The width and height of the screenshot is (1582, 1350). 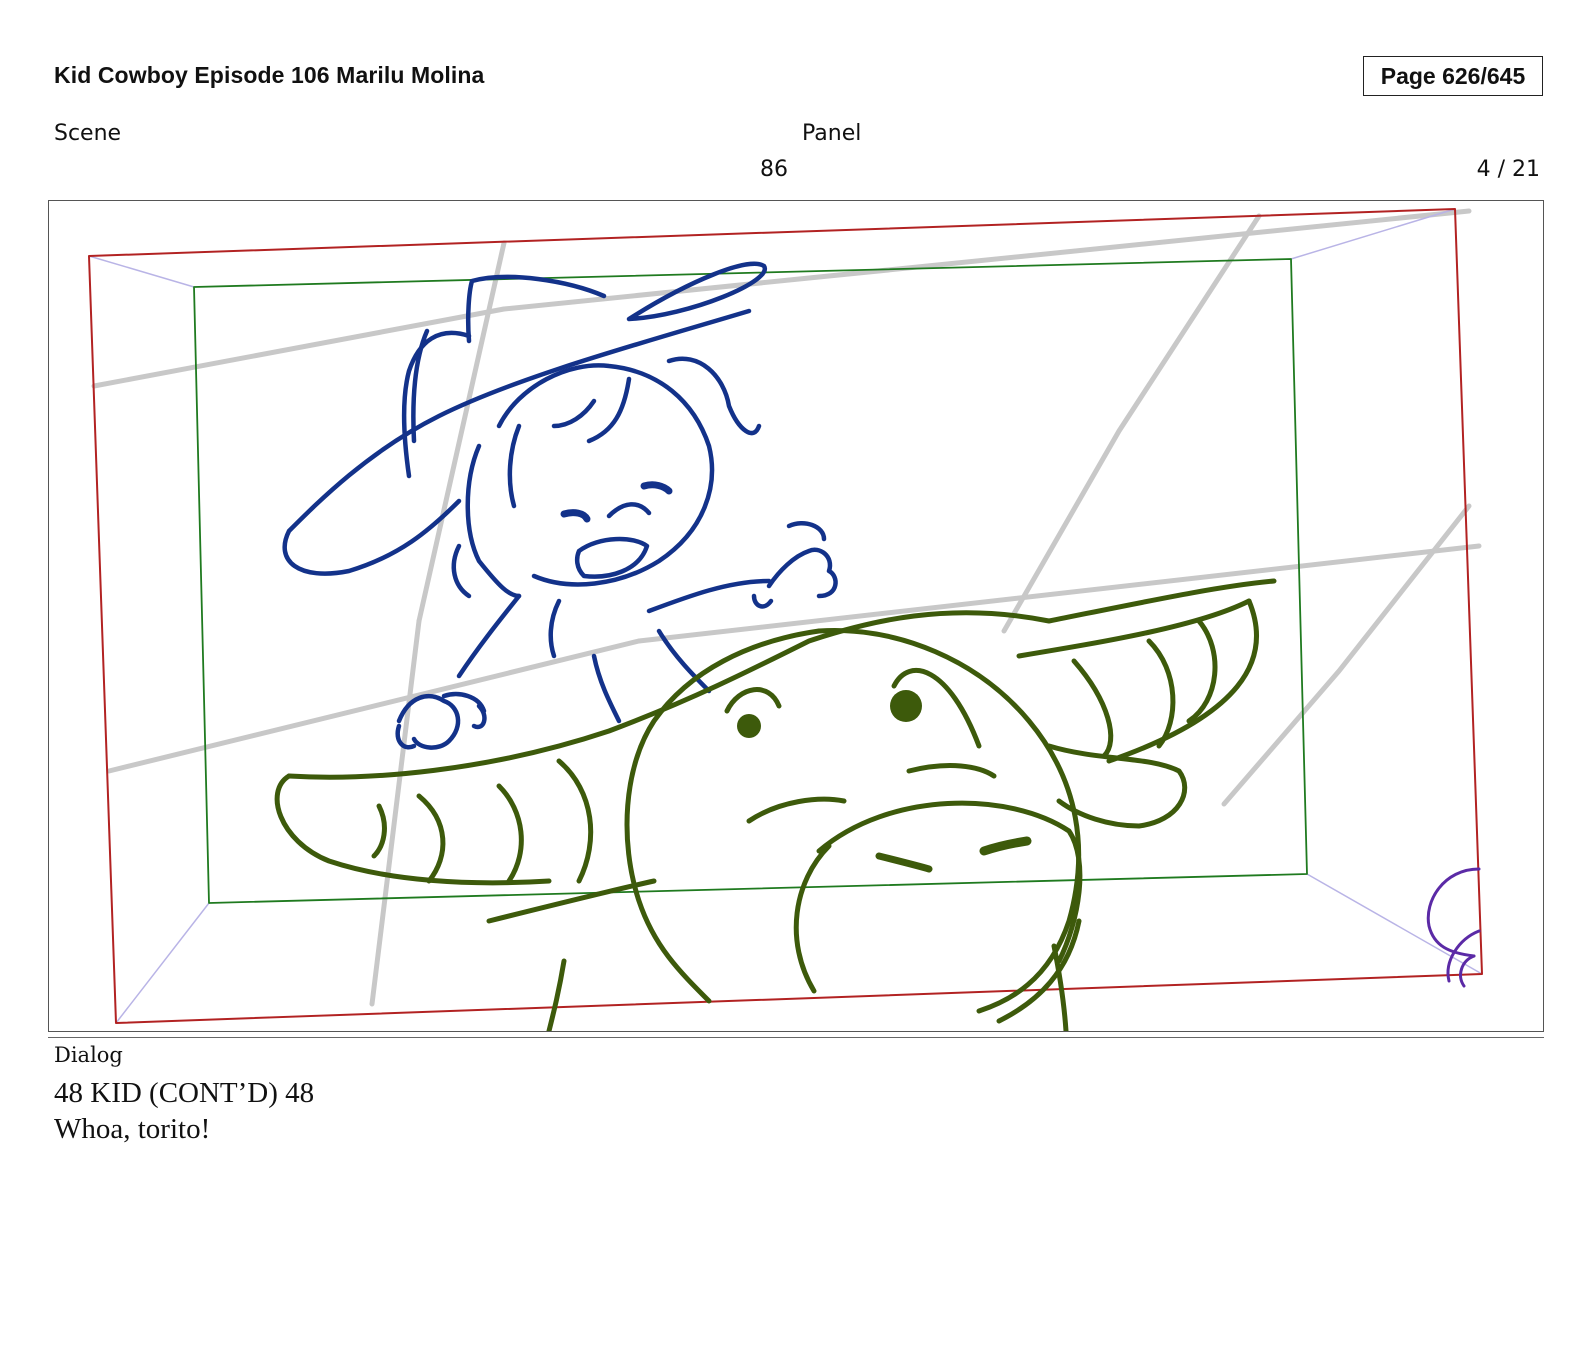 I want to click on document-title: Kid Cowboy Episode 106 Marilu Molina, so click(x=269, y=75).